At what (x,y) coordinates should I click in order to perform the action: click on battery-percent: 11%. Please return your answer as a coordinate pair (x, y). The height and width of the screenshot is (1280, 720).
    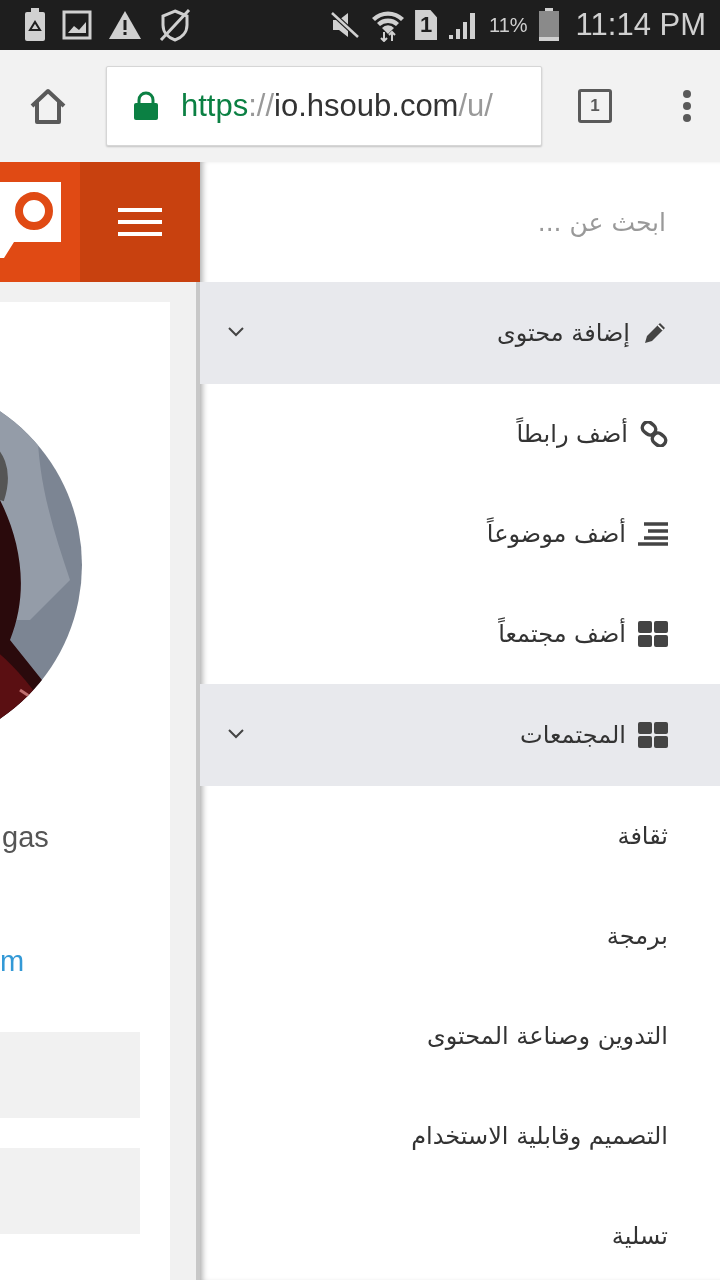
    Looking at the image, I should click on (508, 25).